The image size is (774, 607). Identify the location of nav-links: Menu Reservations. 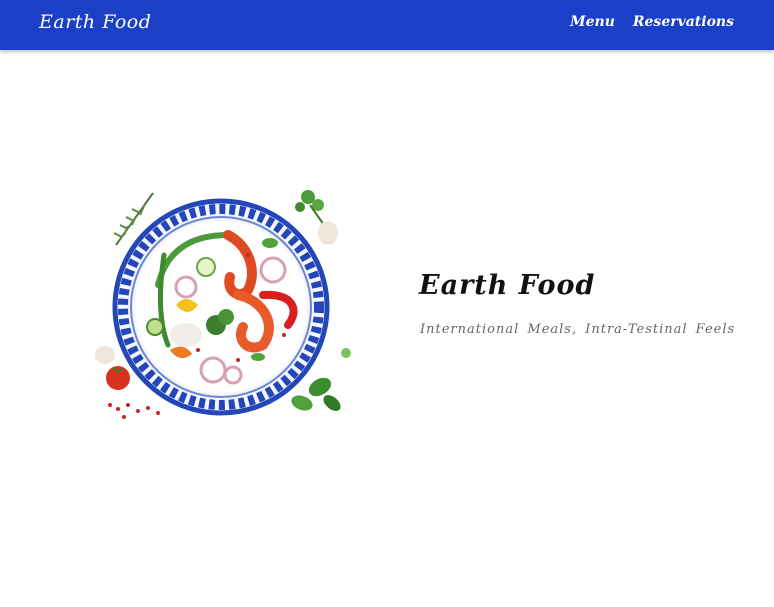
(652, 22).